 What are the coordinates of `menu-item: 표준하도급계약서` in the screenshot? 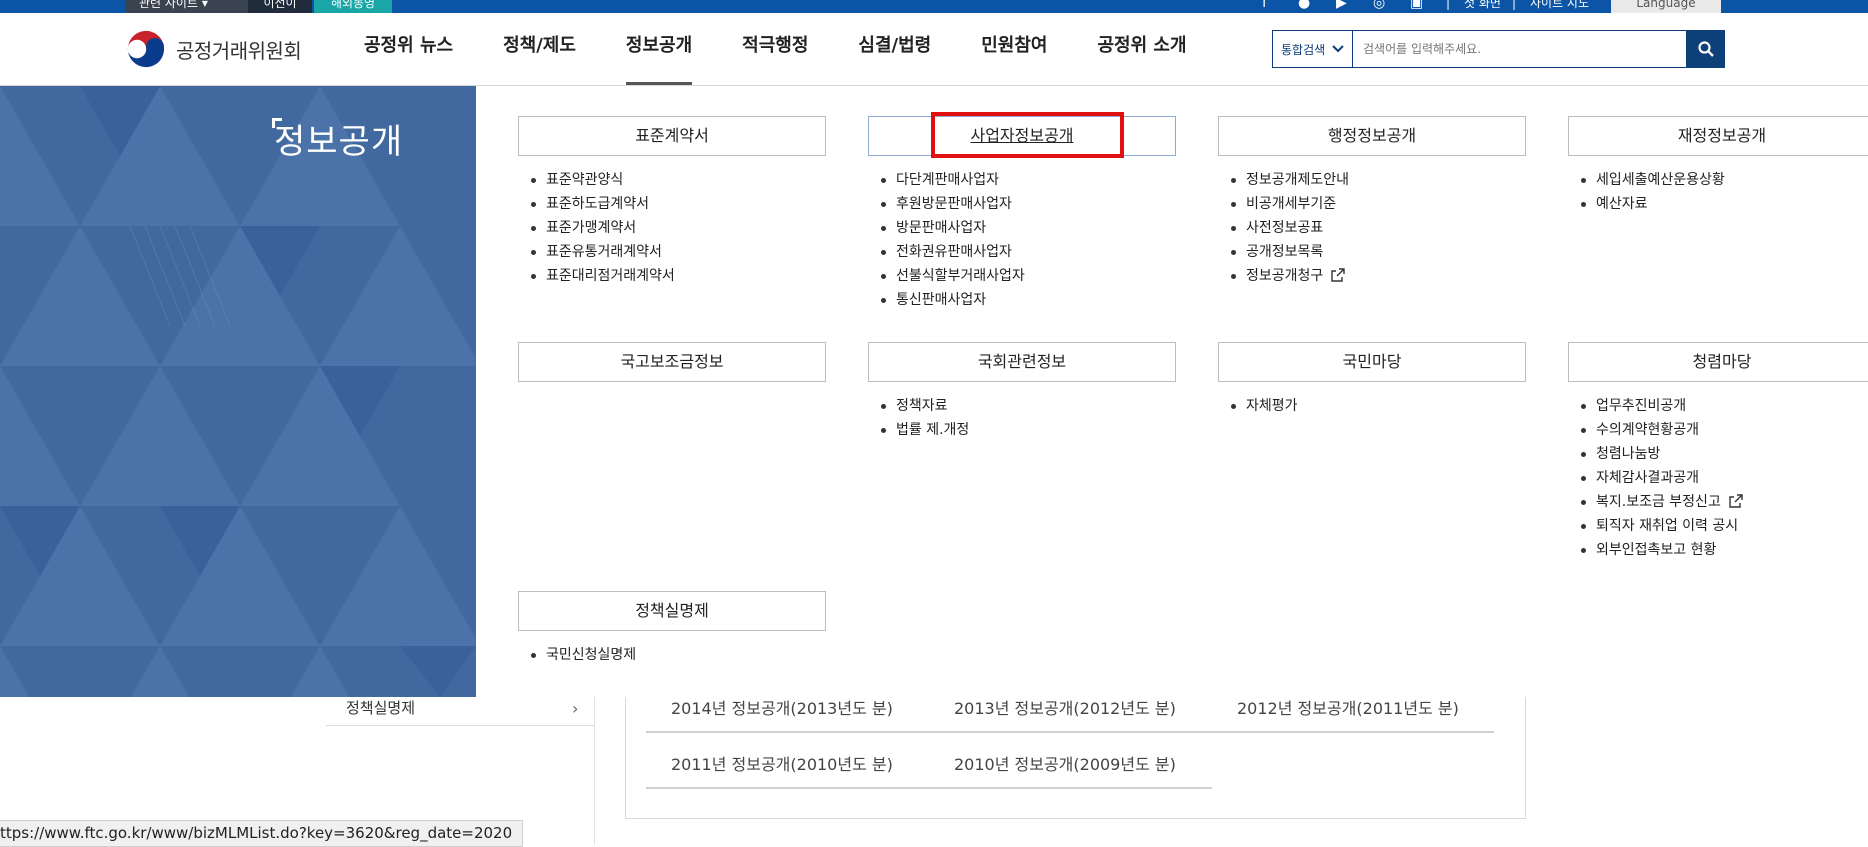 It's located at (678, 204).